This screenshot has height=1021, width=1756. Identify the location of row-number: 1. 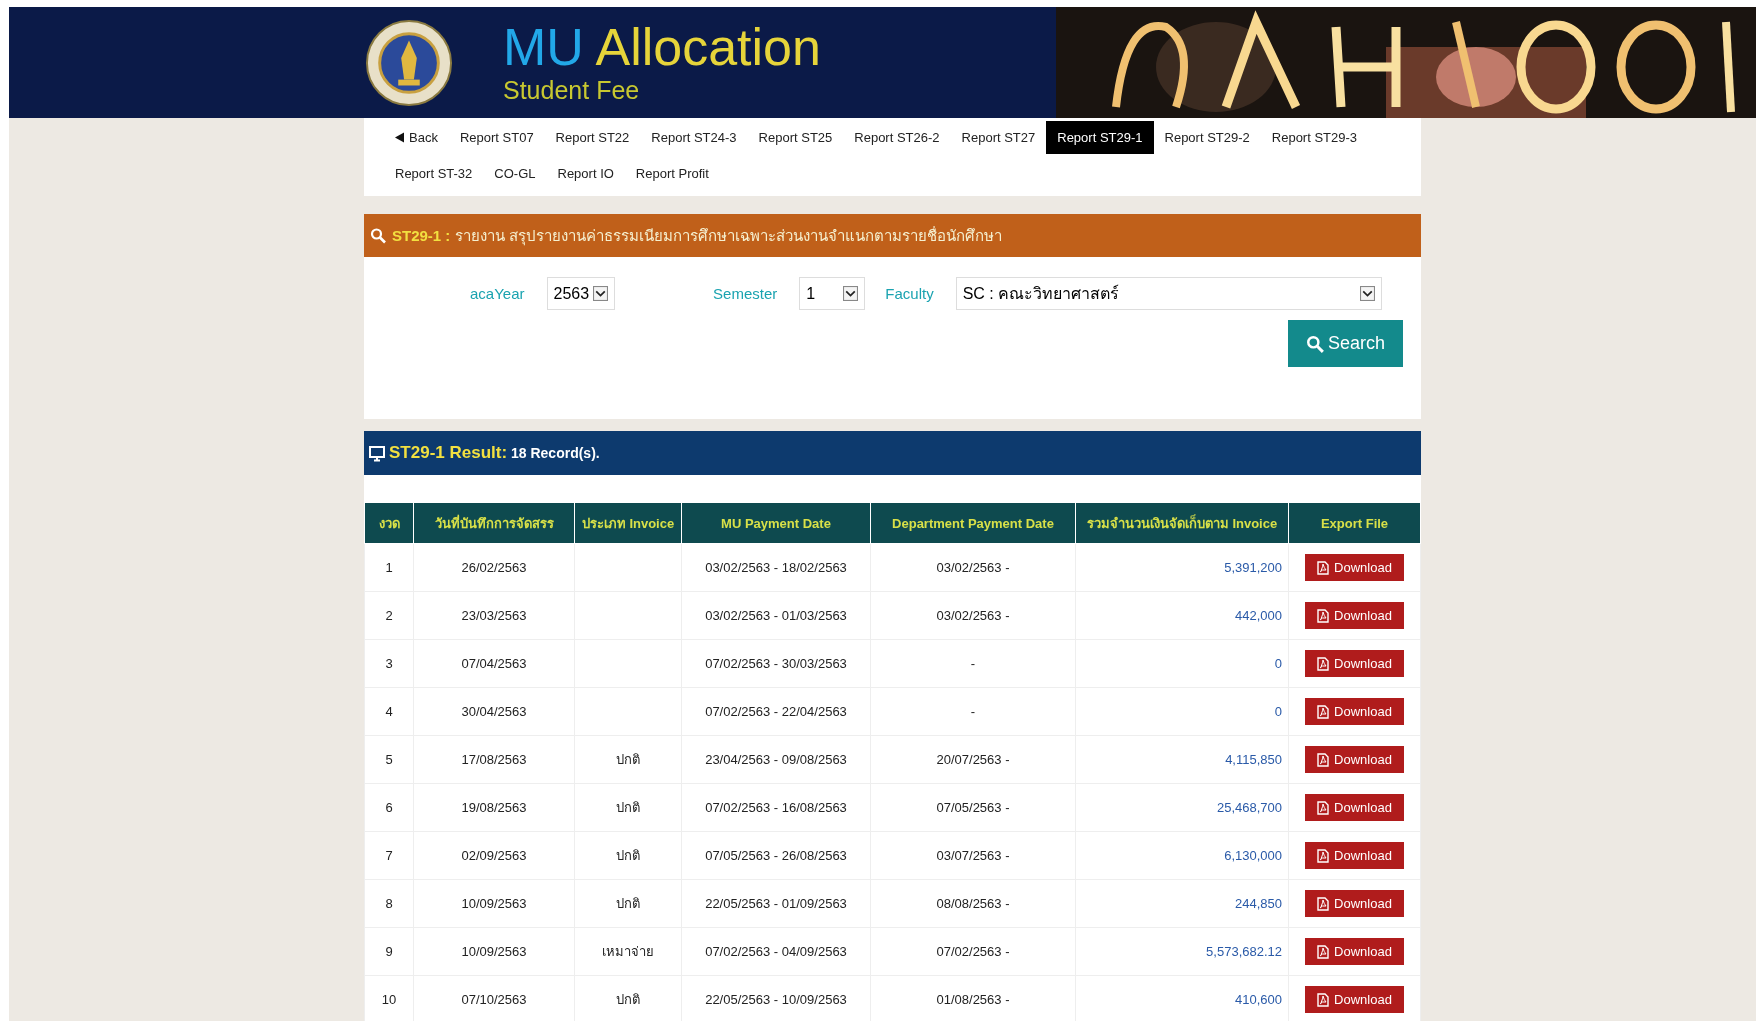
(389, 567).